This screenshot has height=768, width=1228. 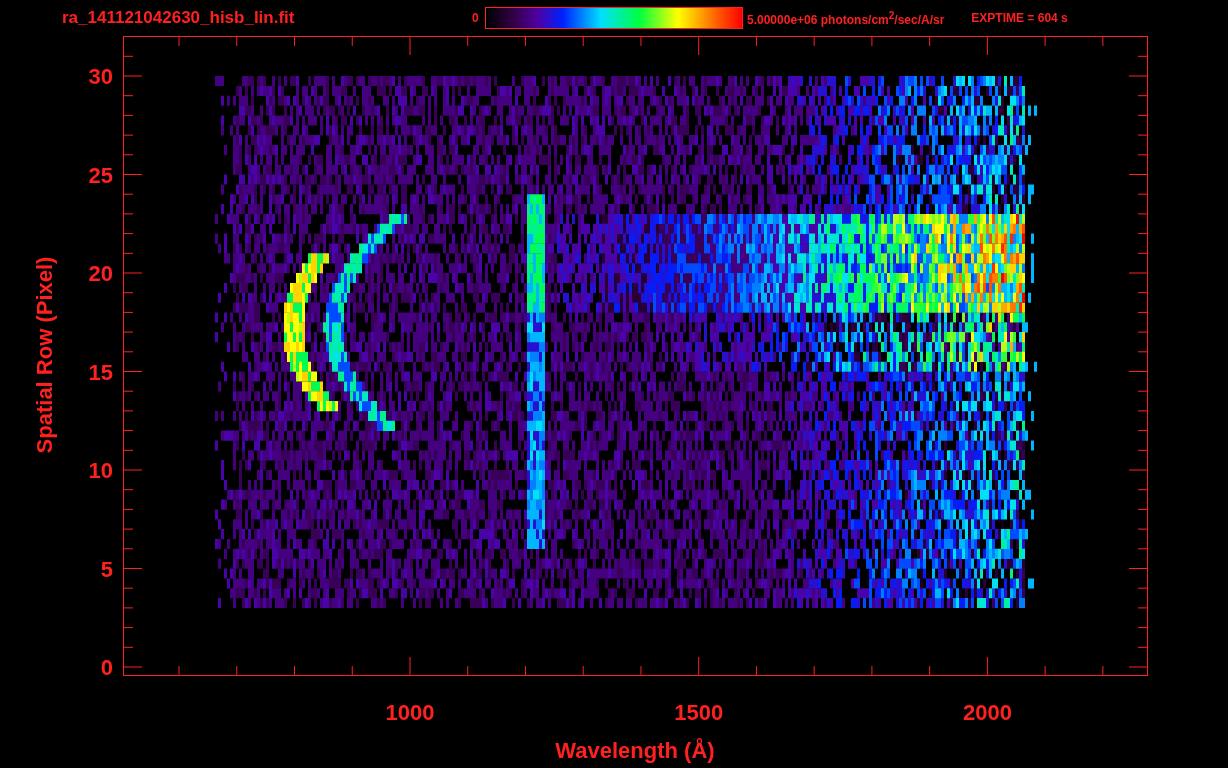 I want to click on y-tick-label: 20, so click(x=100, y=273).